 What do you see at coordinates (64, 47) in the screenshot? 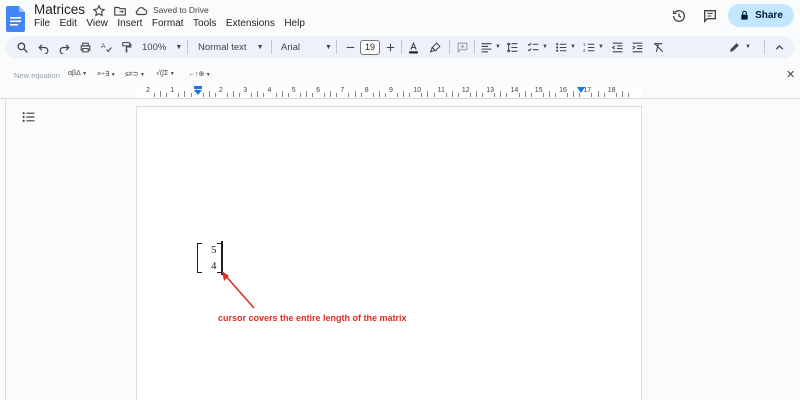
I see `redo-icon` at bounding box center [64, 47].